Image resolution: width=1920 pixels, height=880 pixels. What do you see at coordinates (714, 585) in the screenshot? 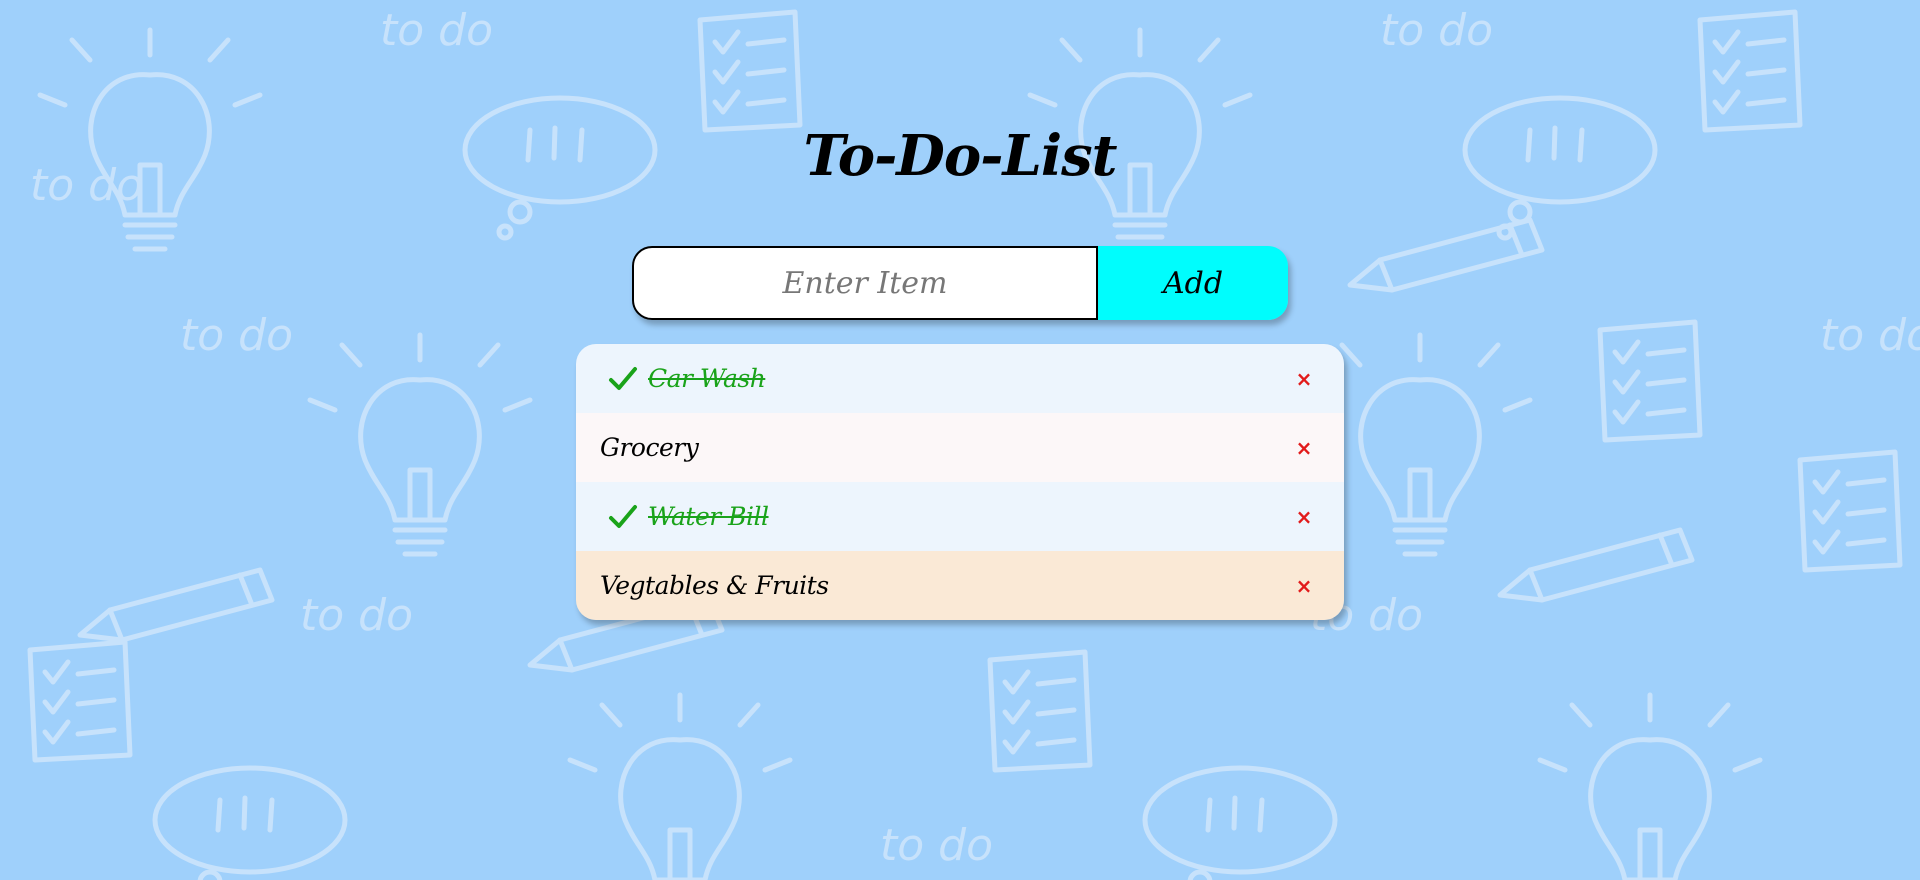
I see `todo-item-label: Vegtables & Fruits` at bounding box center [714, 585].